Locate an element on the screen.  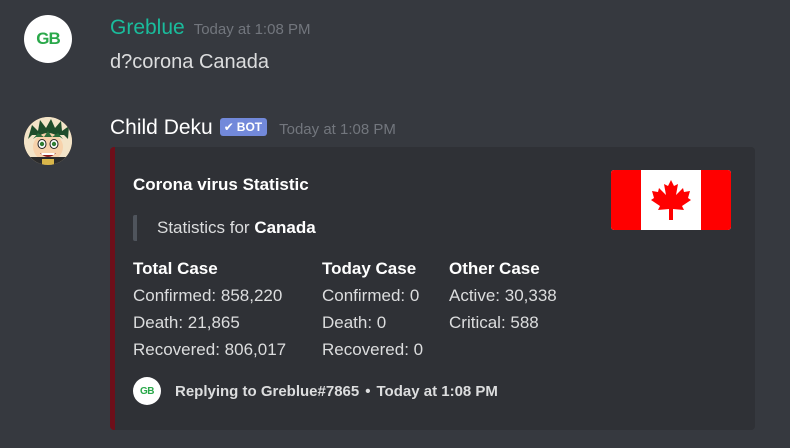
field-line: Recovered: 806,017 is located at coordinates (210, 349).